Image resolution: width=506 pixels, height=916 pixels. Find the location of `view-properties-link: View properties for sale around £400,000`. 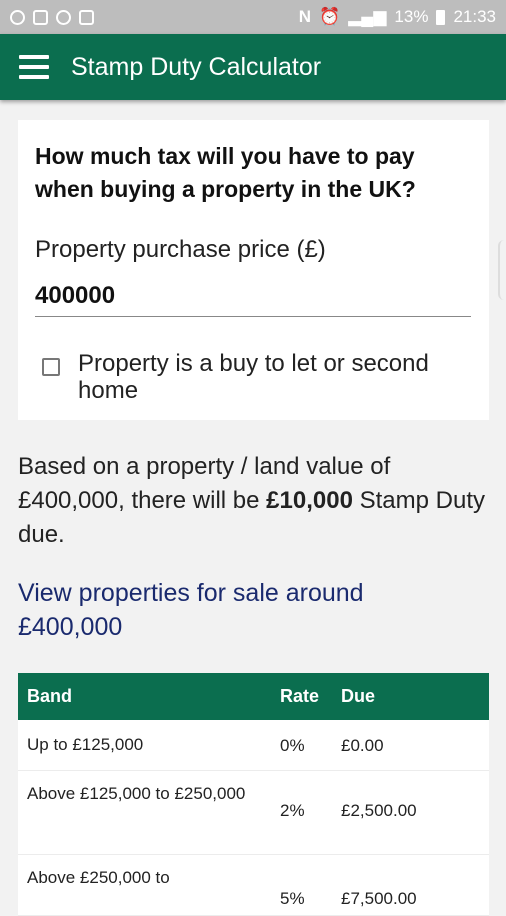

view-properties-link: View properties for sale around £400,000 is located at coordinates (238, 610).